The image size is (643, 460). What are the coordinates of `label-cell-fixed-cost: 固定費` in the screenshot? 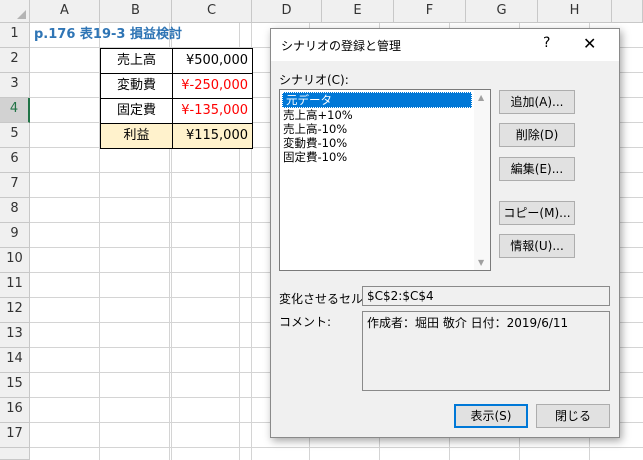 It's located at (136, 111).